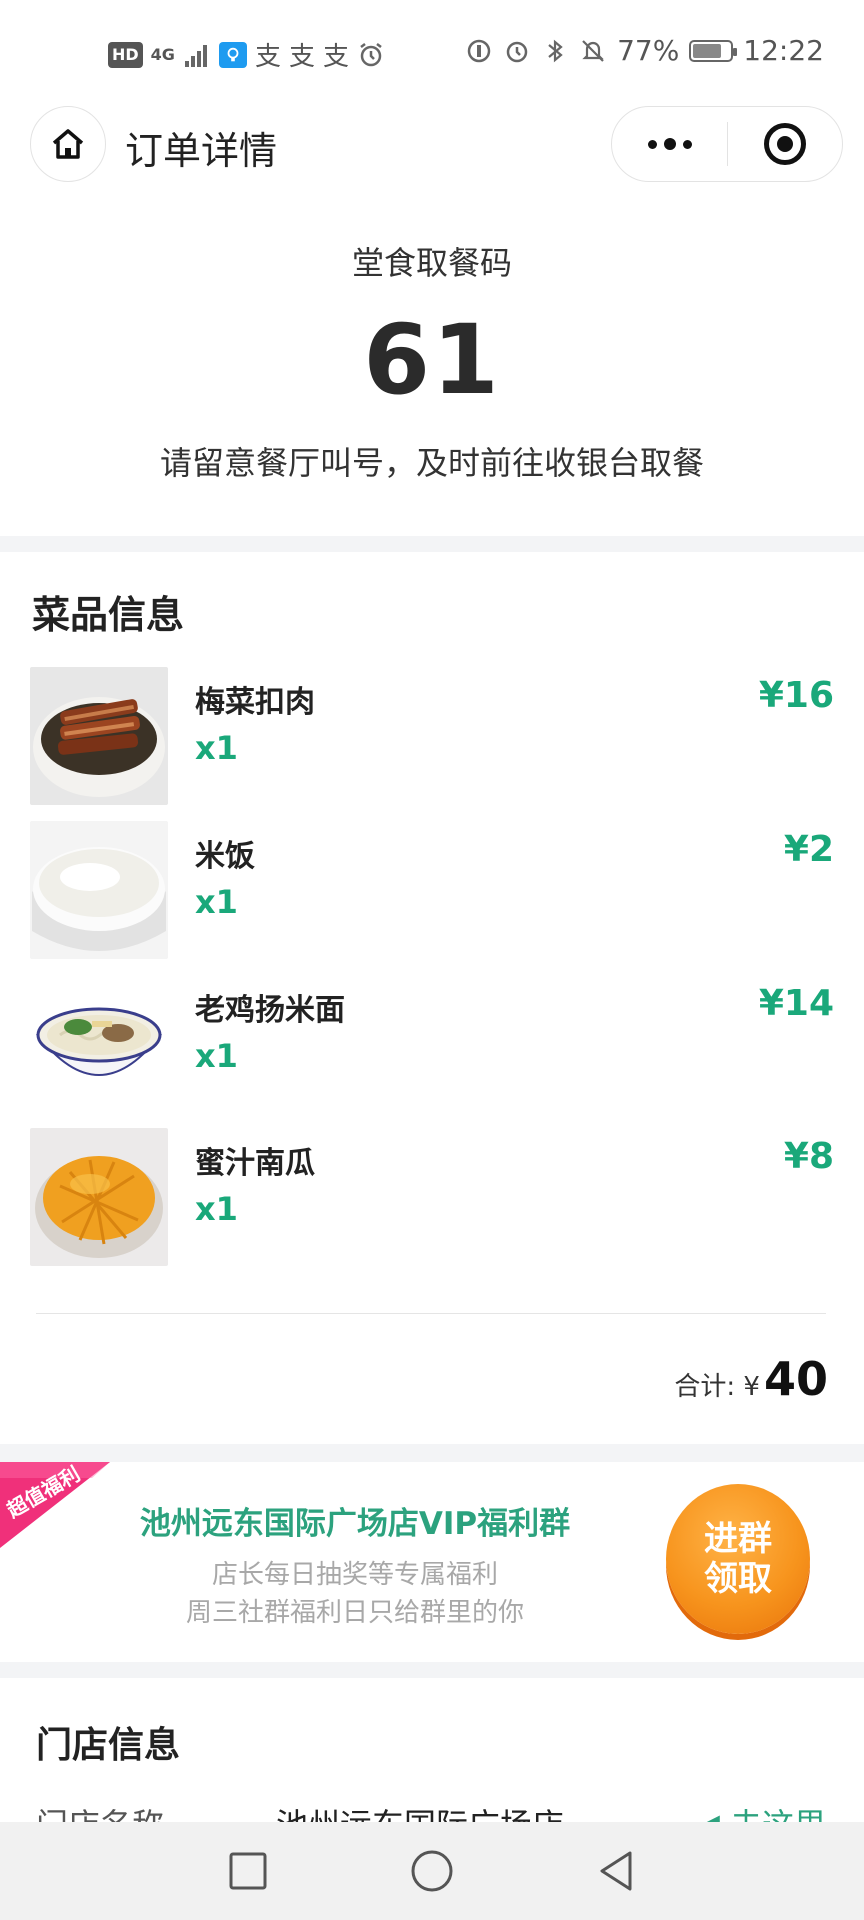  Describe the element at coordinates (713, 50) in the screenshot. I see `battery-icon` at that location.